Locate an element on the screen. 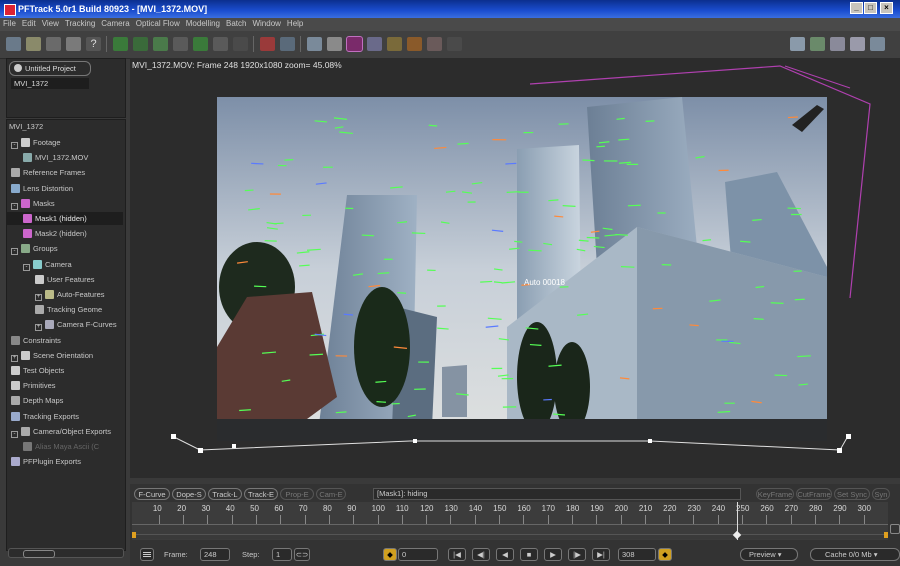  minimize-button: _ is located at coordinates (856, 8).